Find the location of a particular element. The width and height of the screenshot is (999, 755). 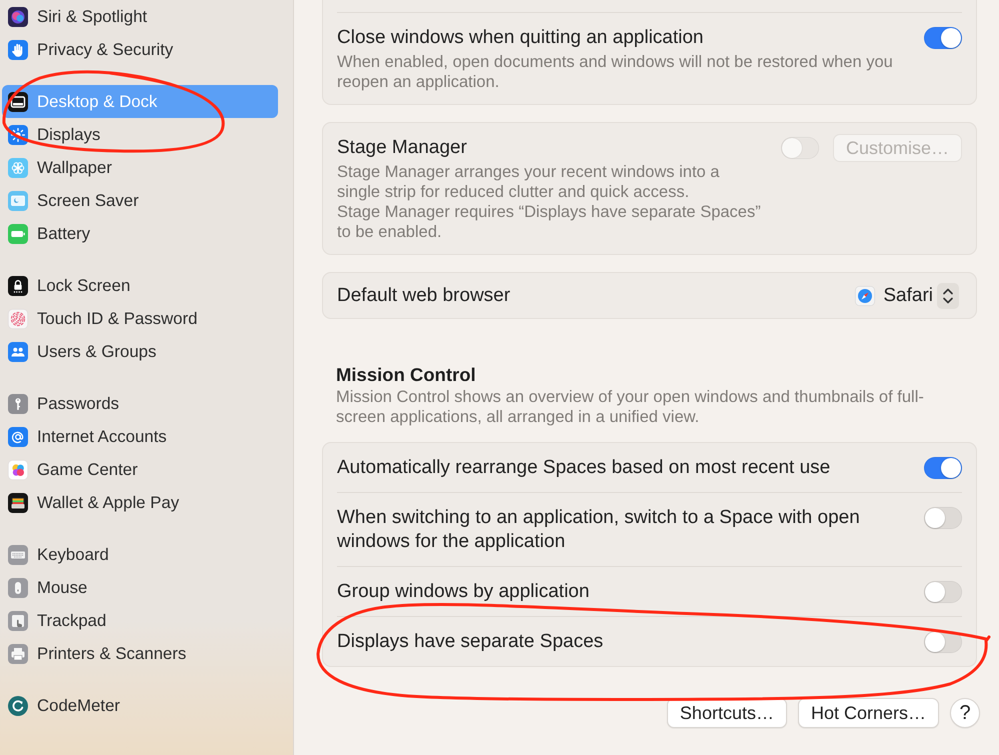

stepper-icon is located at coordinates (948, 296).